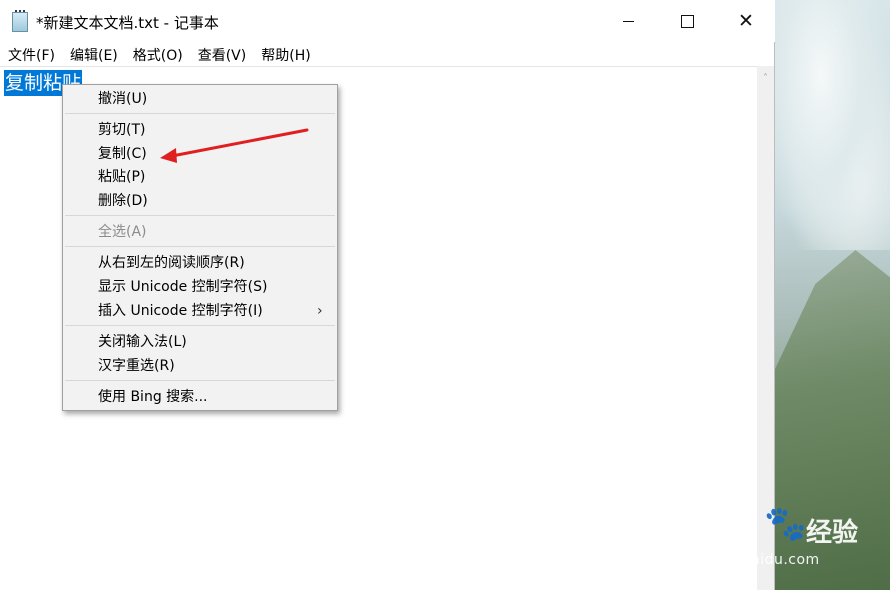 This screenshot has width=890, height=590. Describe the element at coordinates (171, 263) in the screenshot. I see `menu-item-rtl-reading: 从右到左的阅读顺序(R)` at that location.